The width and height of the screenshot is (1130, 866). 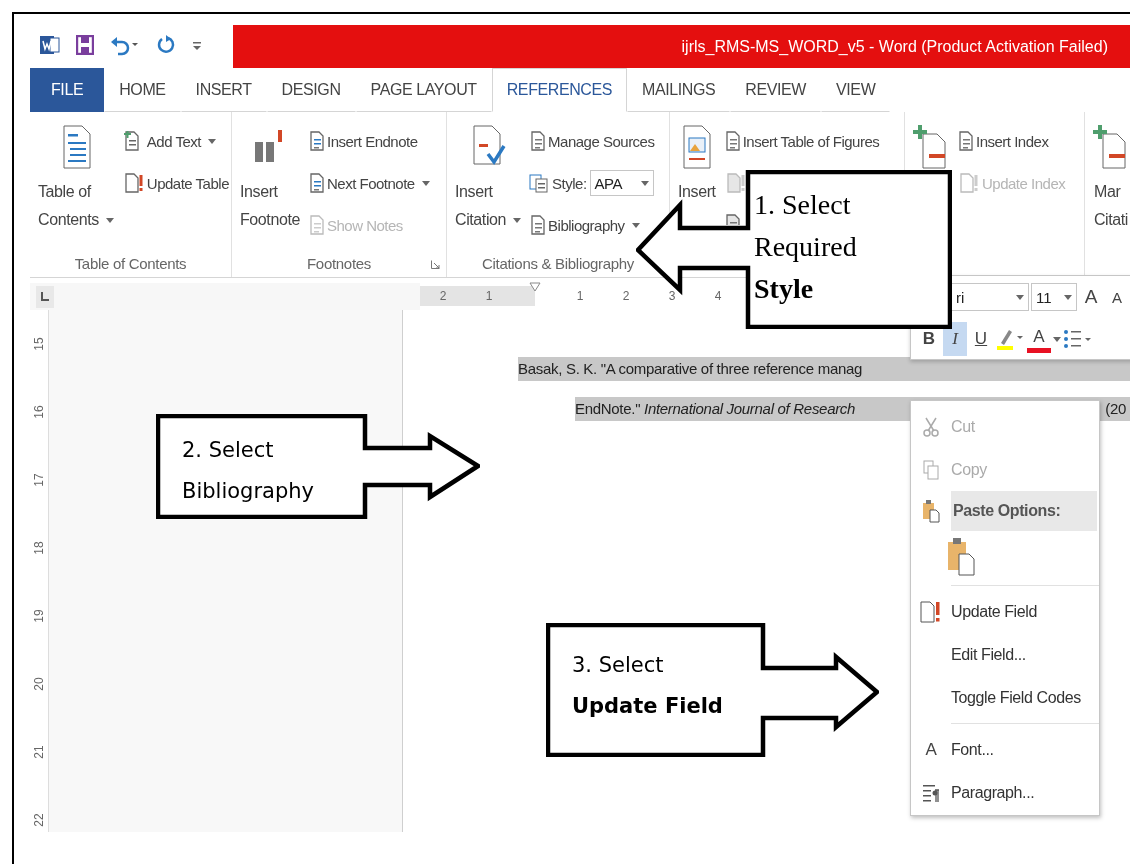 What do you see at coordinates (125, 45) in the screenshot?
I see `undo-icon` at bounding box center [125, 45].